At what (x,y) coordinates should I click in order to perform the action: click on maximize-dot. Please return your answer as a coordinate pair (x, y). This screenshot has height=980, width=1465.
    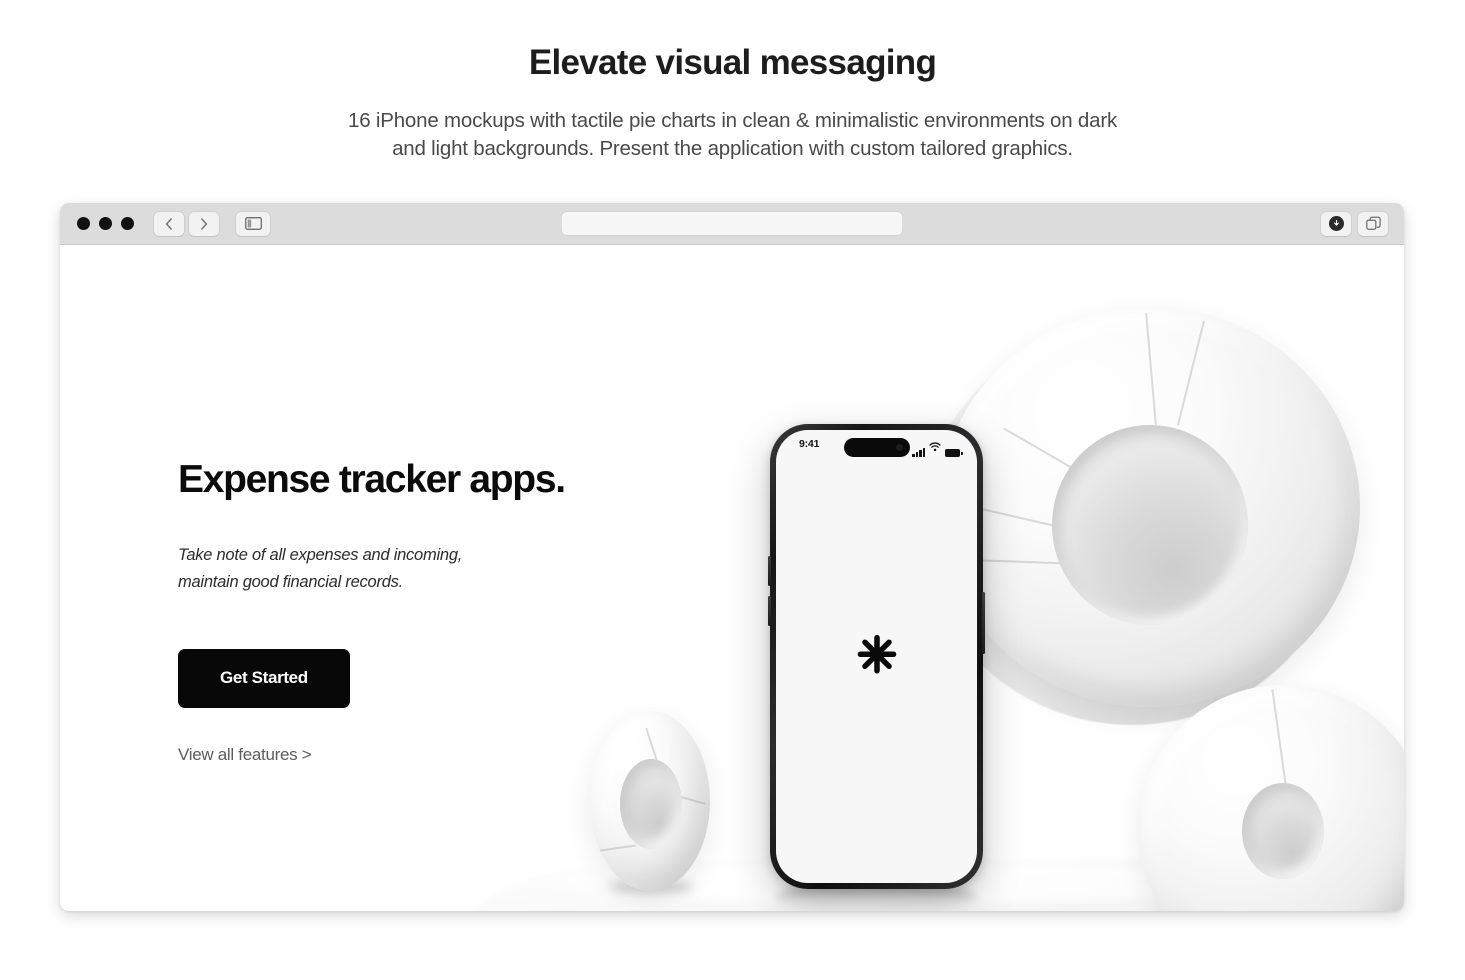
    Looking at the image, I should click on (127, 223).